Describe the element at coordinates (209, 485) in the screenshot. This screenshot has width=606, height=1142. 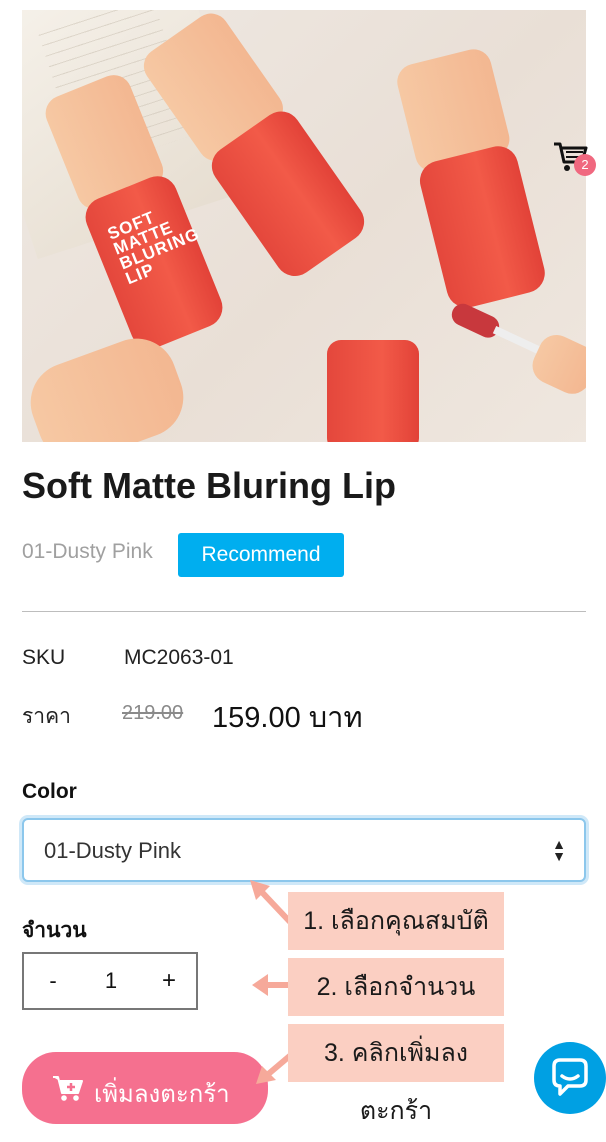
I see `product-title: Soft Matte Bluring Lip` at that location.